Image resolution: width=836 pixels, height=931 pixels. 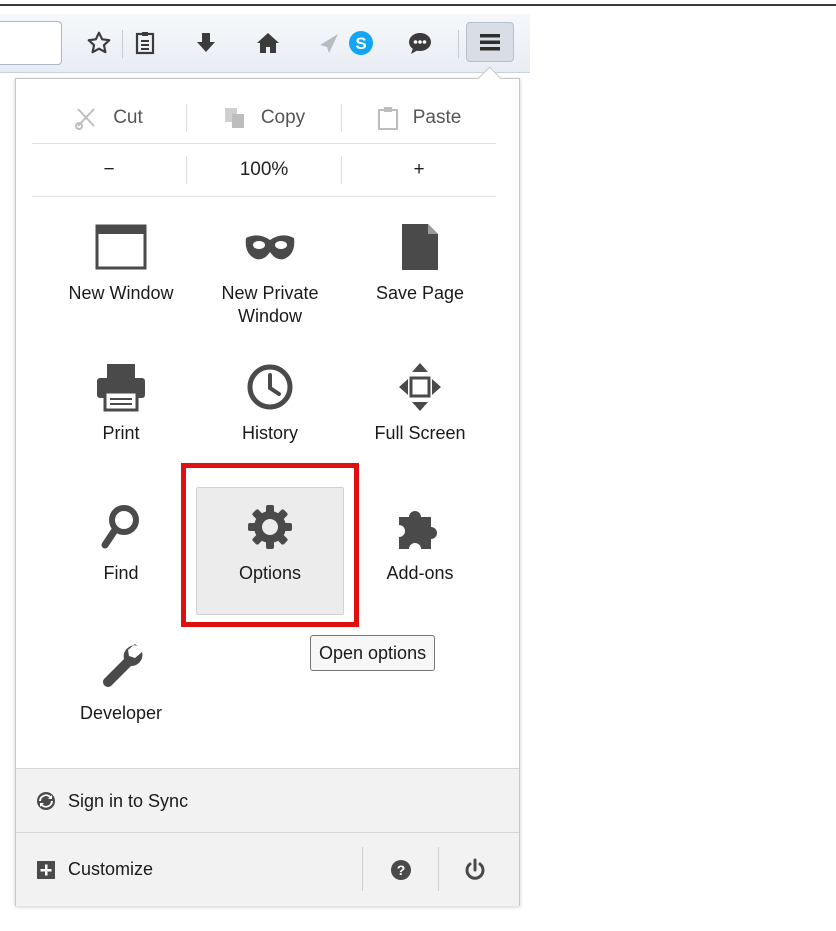 I want to click on zoom-reset-button: 100%, so click(x=264, y=170).